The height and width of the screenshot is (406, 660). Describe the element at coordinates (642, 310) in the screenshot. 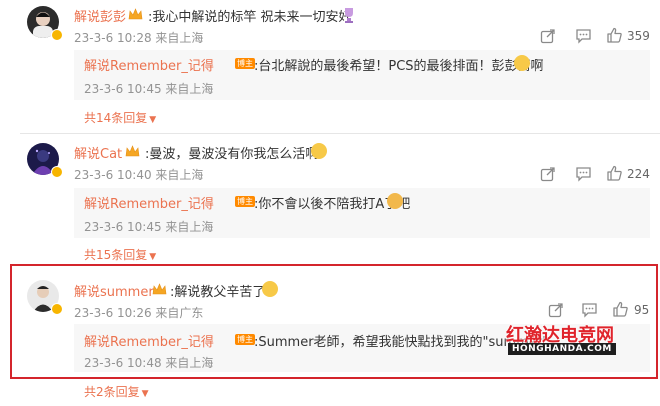

I see `like-count: 95` at that location.